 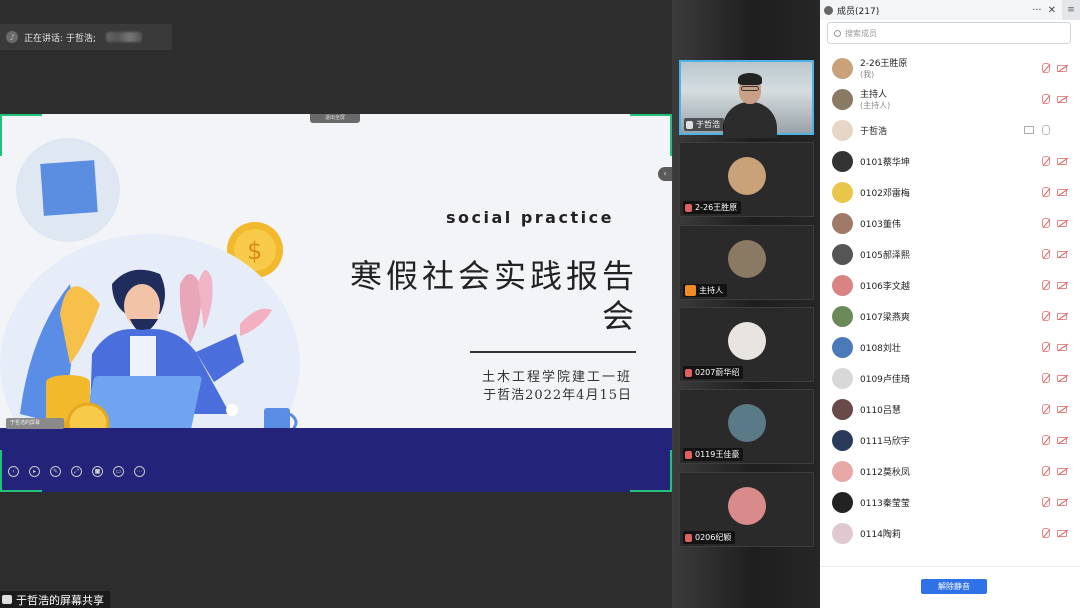 What do you see at coordinates (858, 11) in the screenshot?
I see `panel-title: 成员(217)` at bounding box center [858, 11].